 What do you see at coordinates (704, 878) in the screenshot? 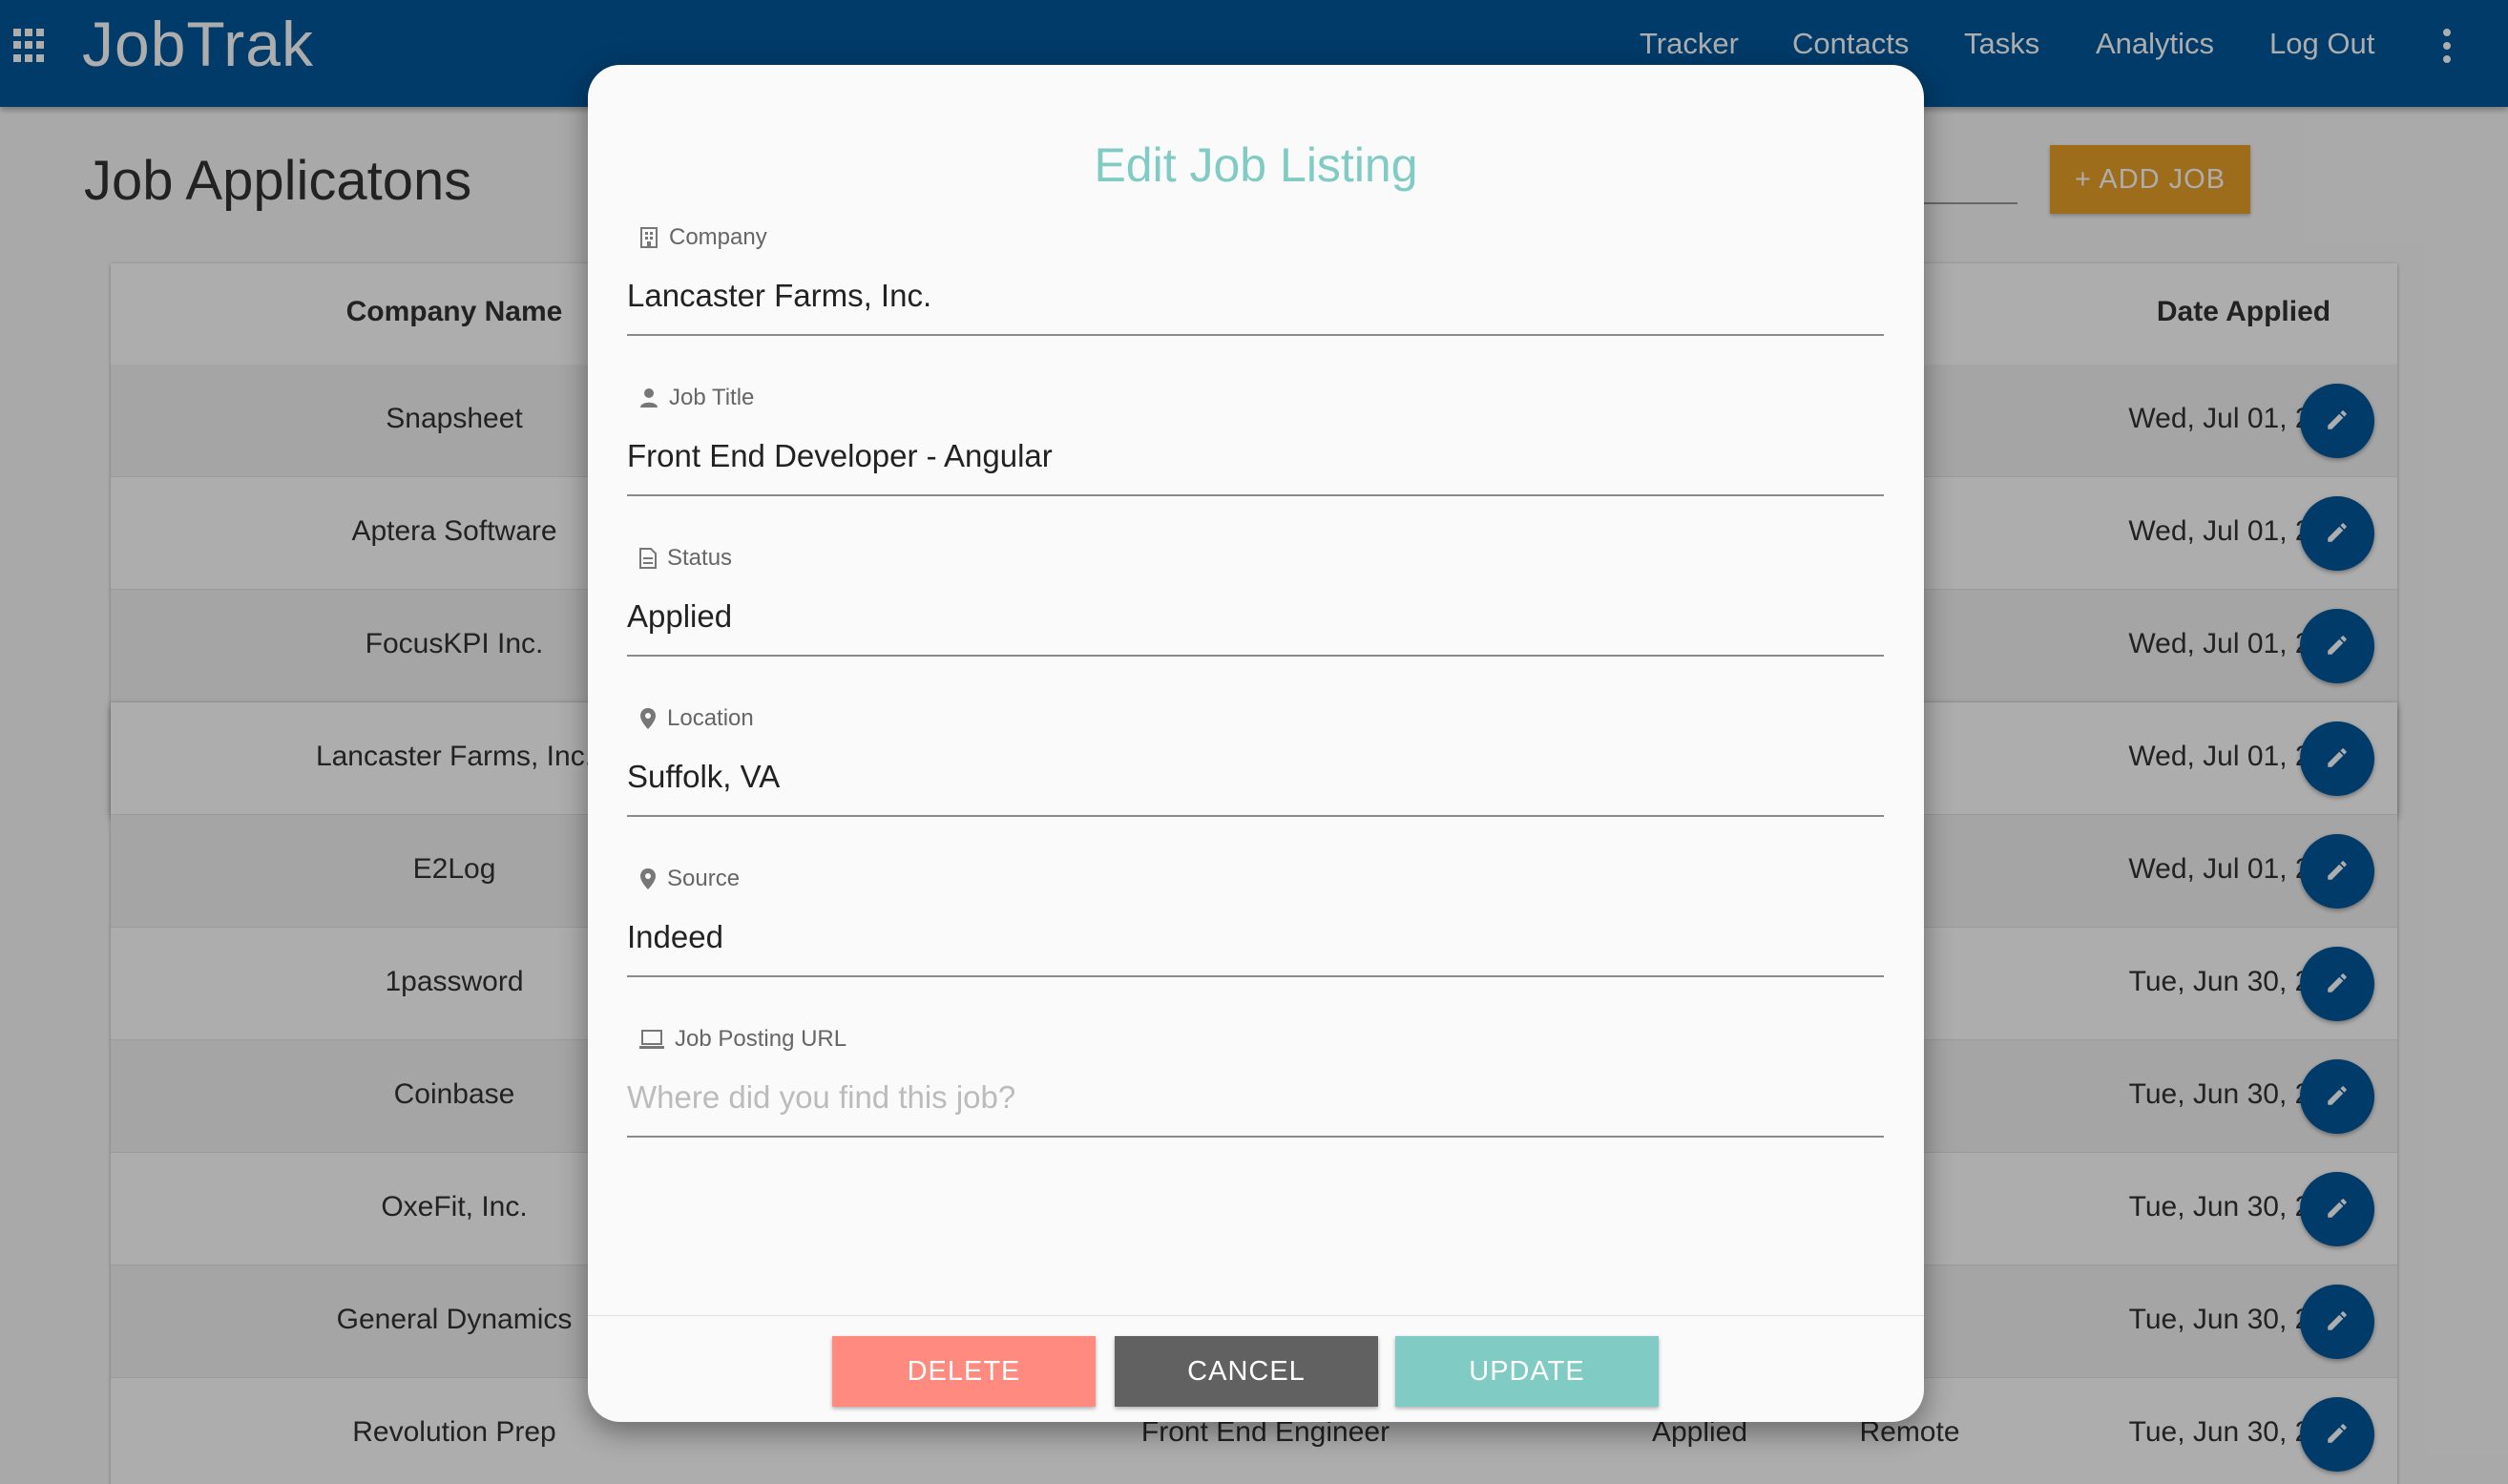
I see `source-label: Source` at bounding box center [704, 878].